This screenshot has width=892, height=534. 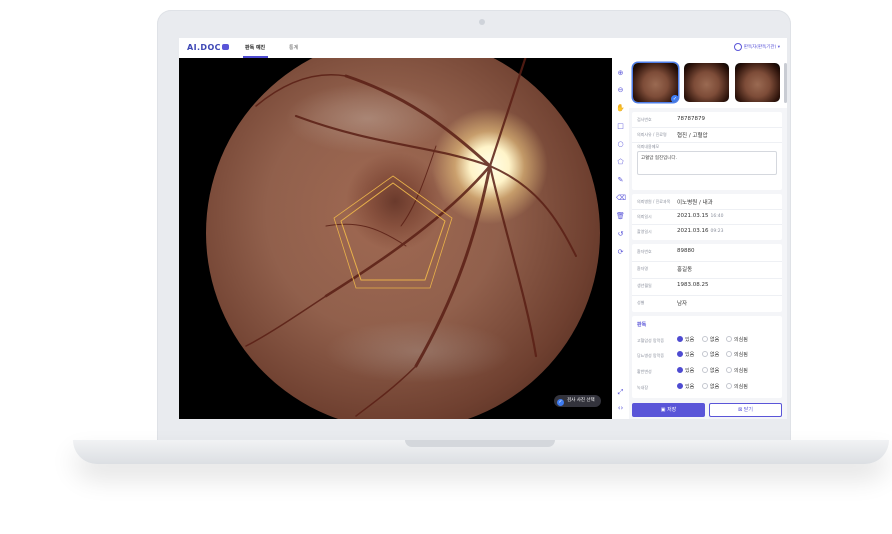 What do you see at coordinates (577, 401) in the screenshot?
I see `select-photo-chip: ✓ 검사 사진 선택` at bounding box center [577, 401].